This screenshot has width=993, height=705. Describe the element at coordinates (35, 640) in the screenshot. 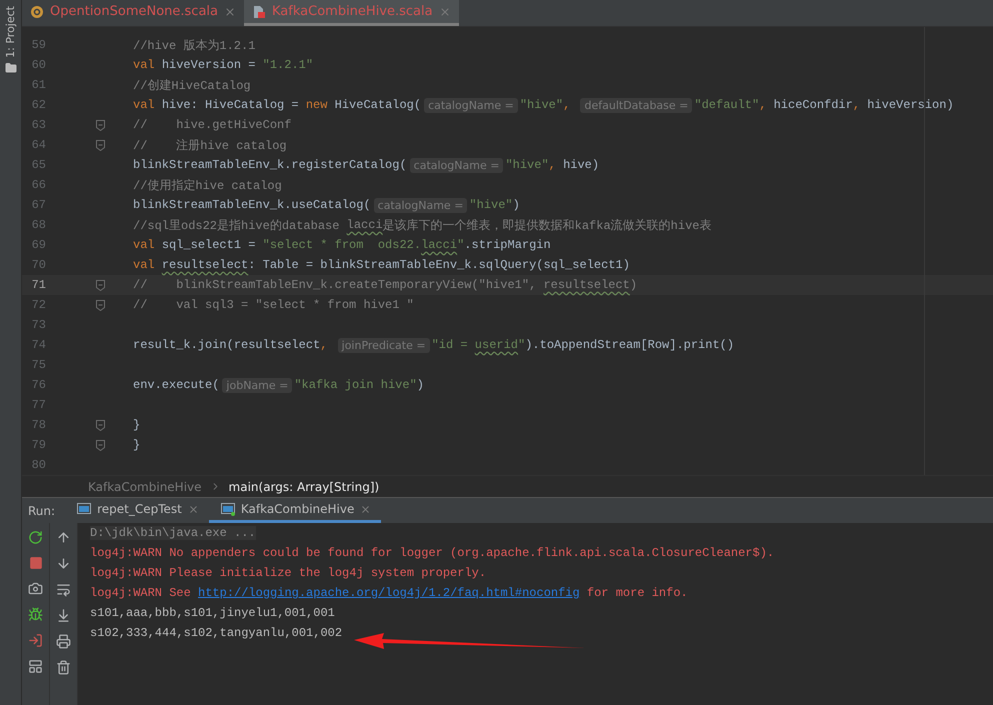

I see `login-icon` at that location.